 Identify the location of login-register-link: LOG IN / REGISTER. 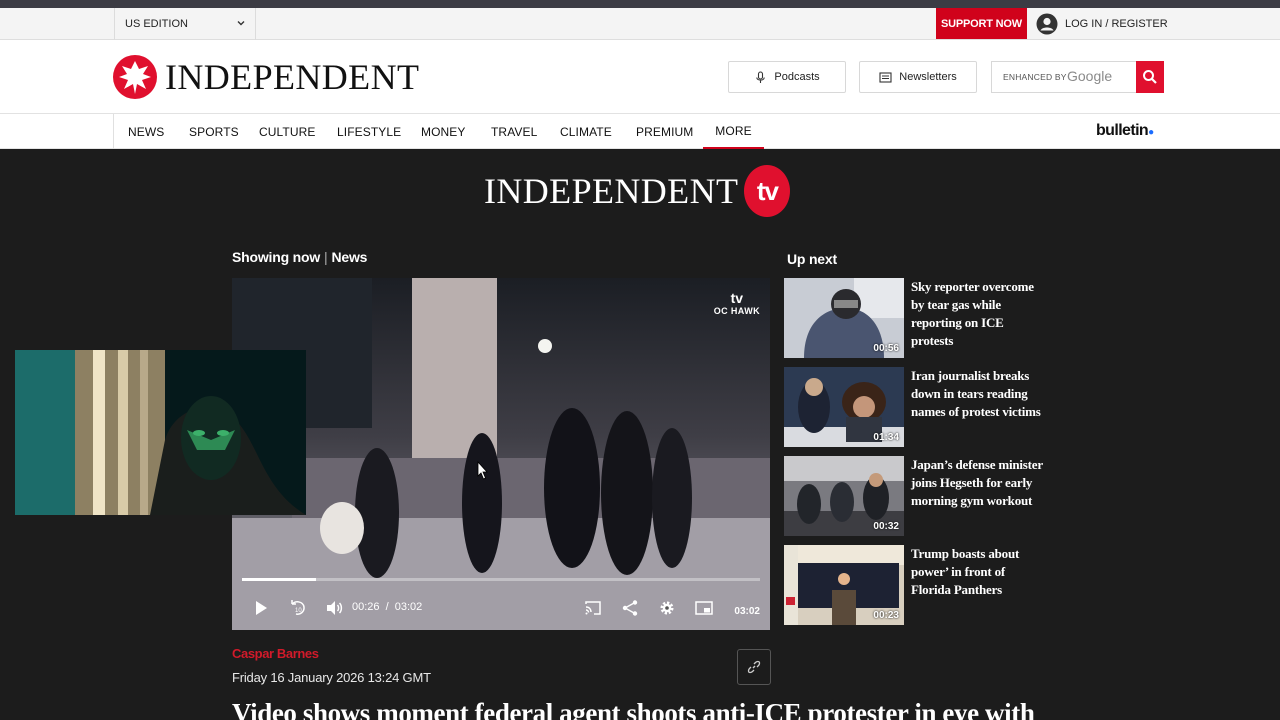
(1102, 23).